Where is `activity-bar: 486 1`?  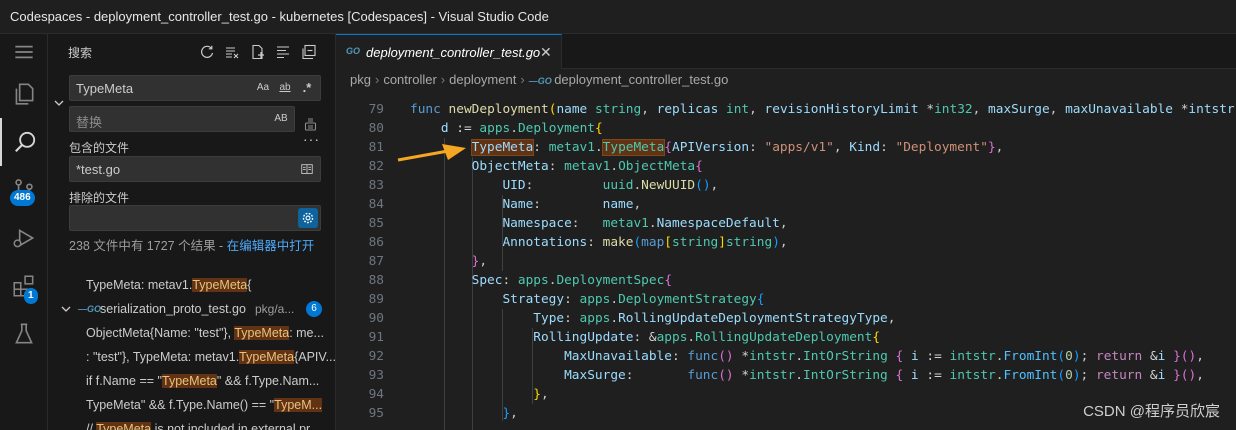
activity-bar: 486 1 is located at coordinates (24, 232).